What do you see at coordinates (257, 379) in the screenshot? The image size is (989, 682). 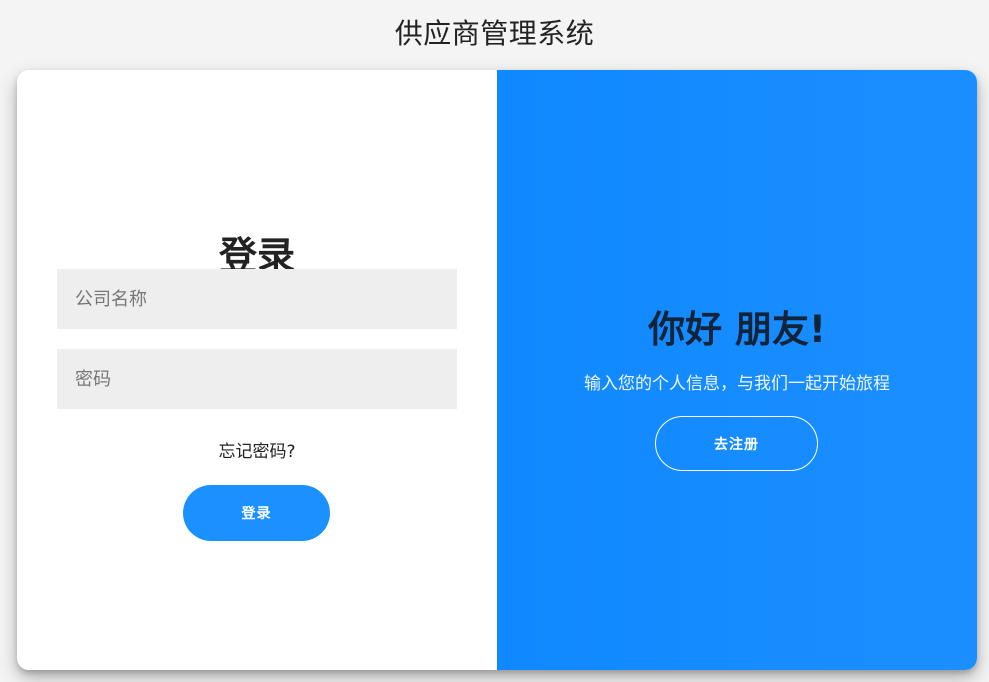 I see `password-input` at bounding box center [257, 379].